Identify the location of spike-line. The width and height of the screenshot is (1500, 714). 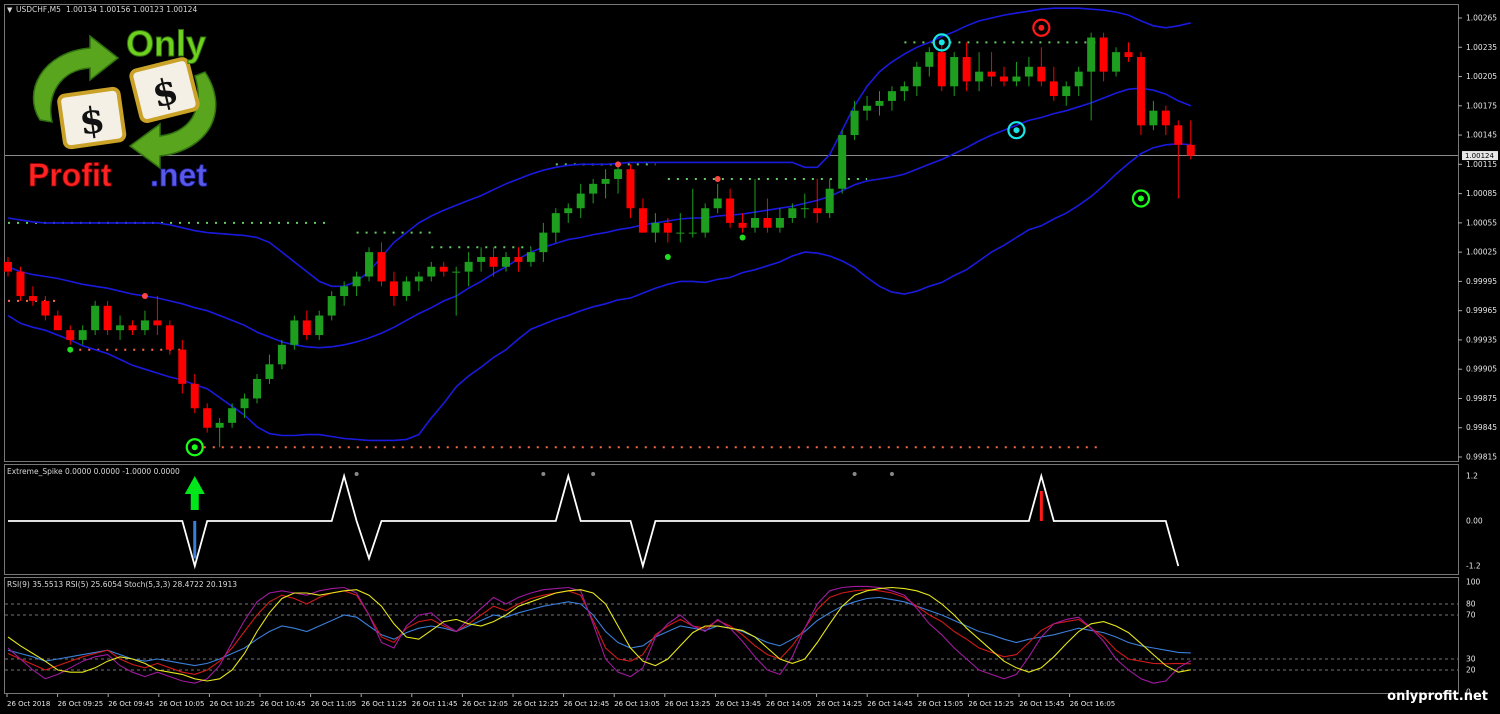
(594, 521).